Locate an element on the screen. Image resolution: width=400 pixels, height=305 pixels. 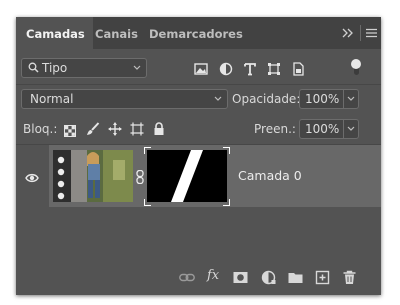
panel-bottom-toolbar: fx is located at coordinates (198, 278).